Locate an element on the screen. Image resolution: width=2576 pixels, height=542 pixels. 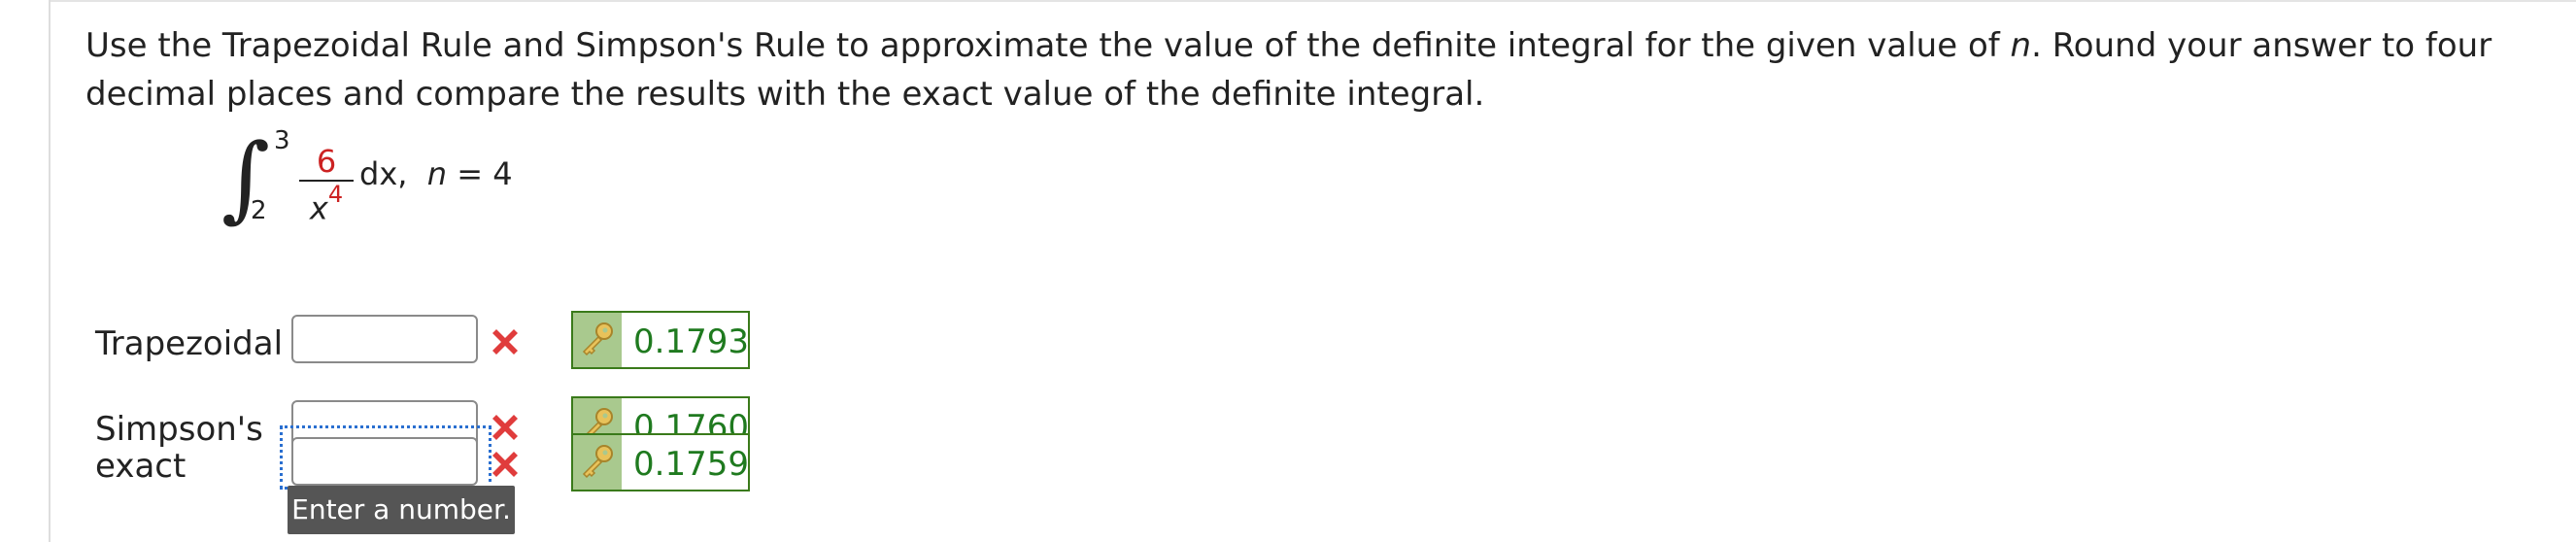
n-variable: n is located at coordinates (437, 173).